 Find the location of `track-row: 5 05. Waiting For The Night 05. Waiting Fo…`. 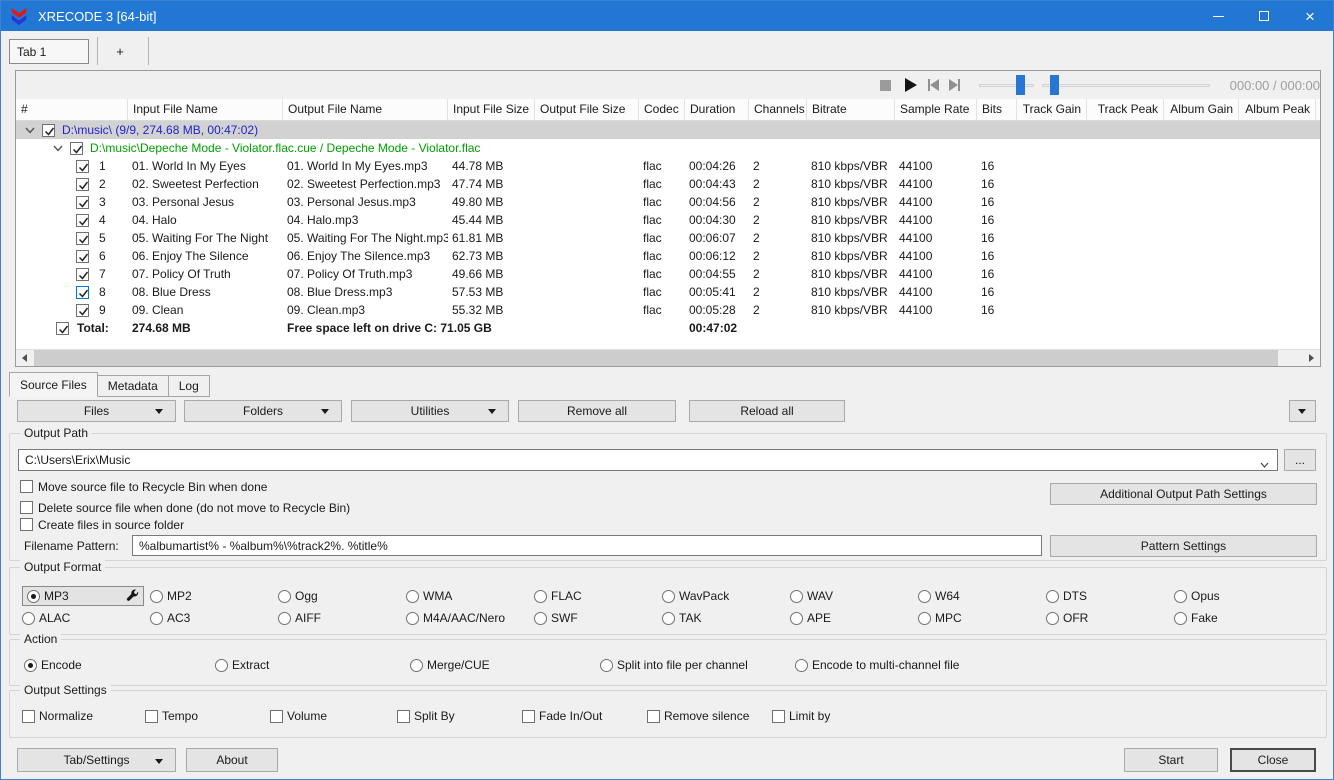

track-row: 5 05. Waiting For The Night 05. Waiting Fo… is located at coordinates (668, 238).